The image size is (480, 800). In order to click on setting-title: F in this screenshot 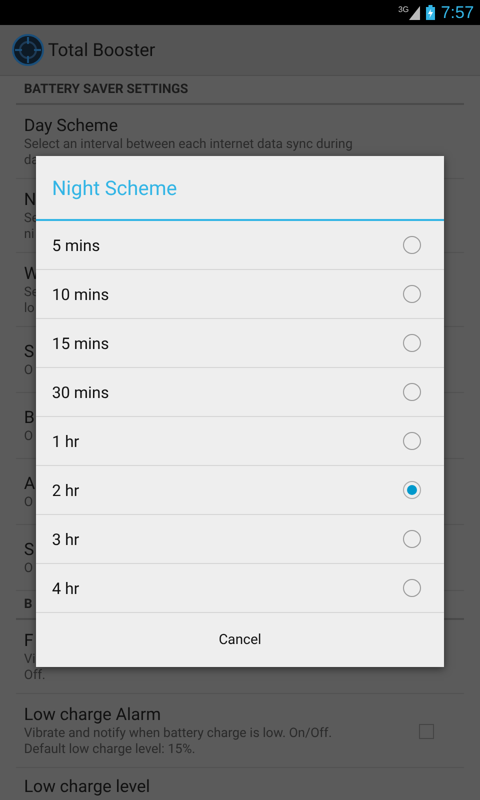, I will do `click(29, 641)`.